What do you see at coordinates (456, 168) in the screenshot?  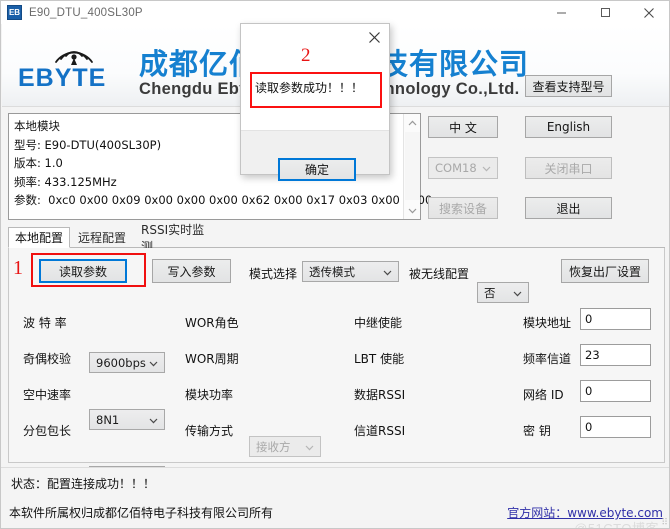 I see `com-port-value: COM18` at bounding box center [456, 168].